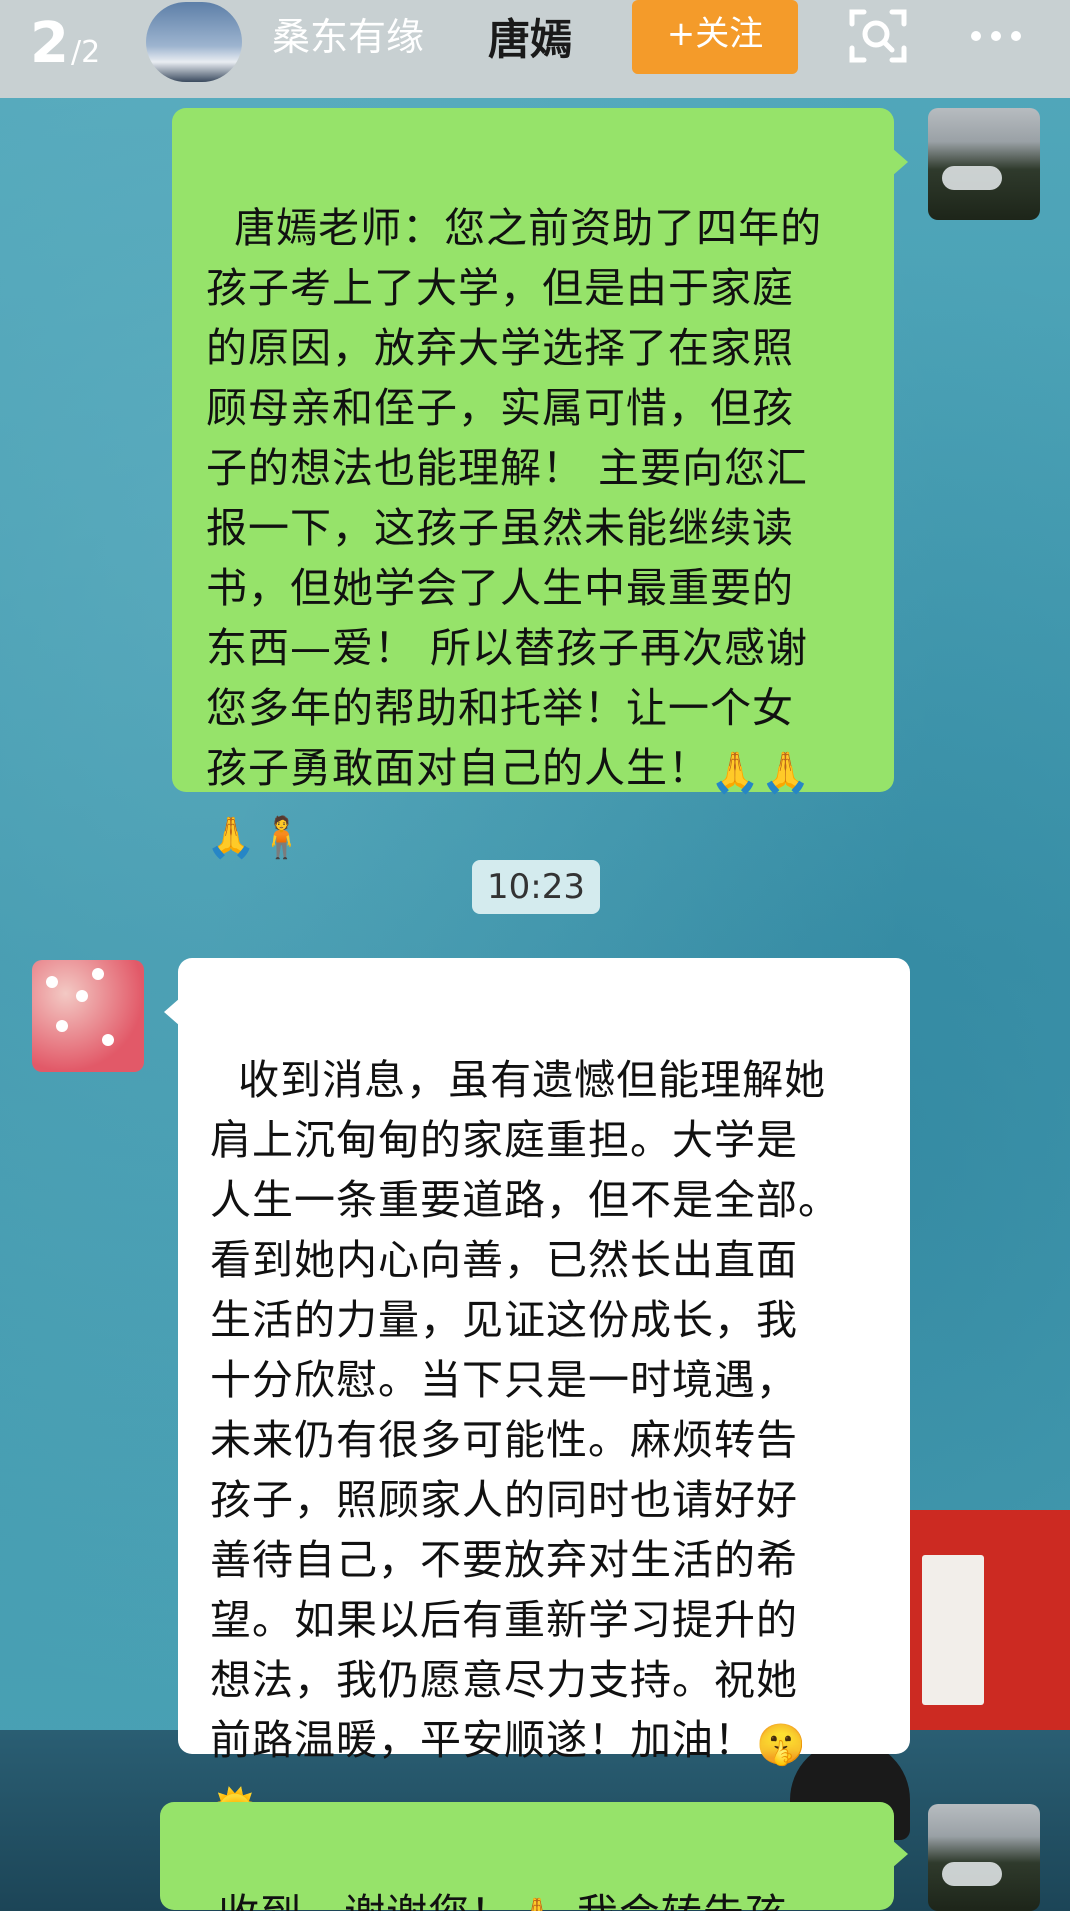 The width and height of the screenshot is (1070, 1911). Describe the element at coordinates (527, 1856) in the screenshot. I see `message-bubble-3: 收到，谢谢您！🙏 我会转告孩子！` at that location.